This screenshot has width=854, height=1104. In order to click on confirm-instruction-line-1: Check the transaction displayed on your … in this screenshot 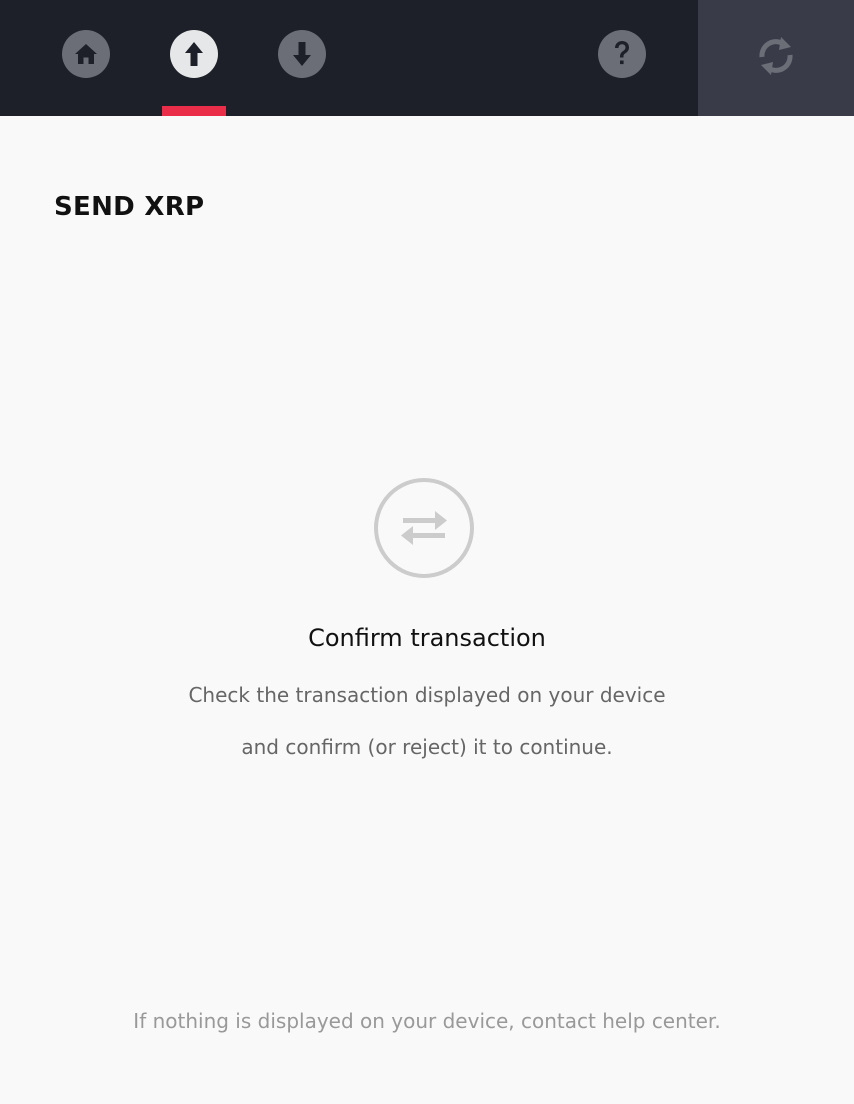, I will do `click(427, 695)`.